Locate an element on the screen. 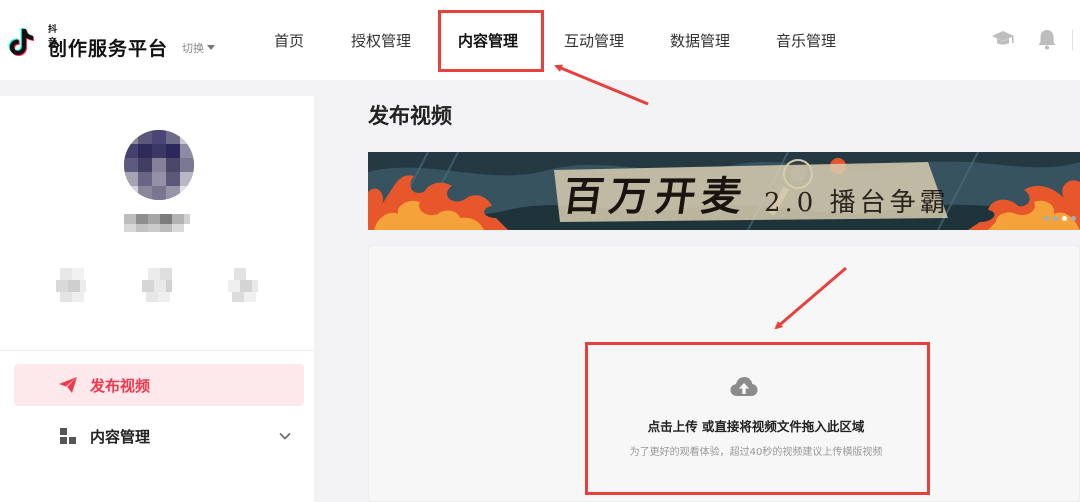 The height and width of the screenshot is (502, 1080). campaign-banner: 百万开麦 2.0 播台争霸 is located at coordinates (724, 191).